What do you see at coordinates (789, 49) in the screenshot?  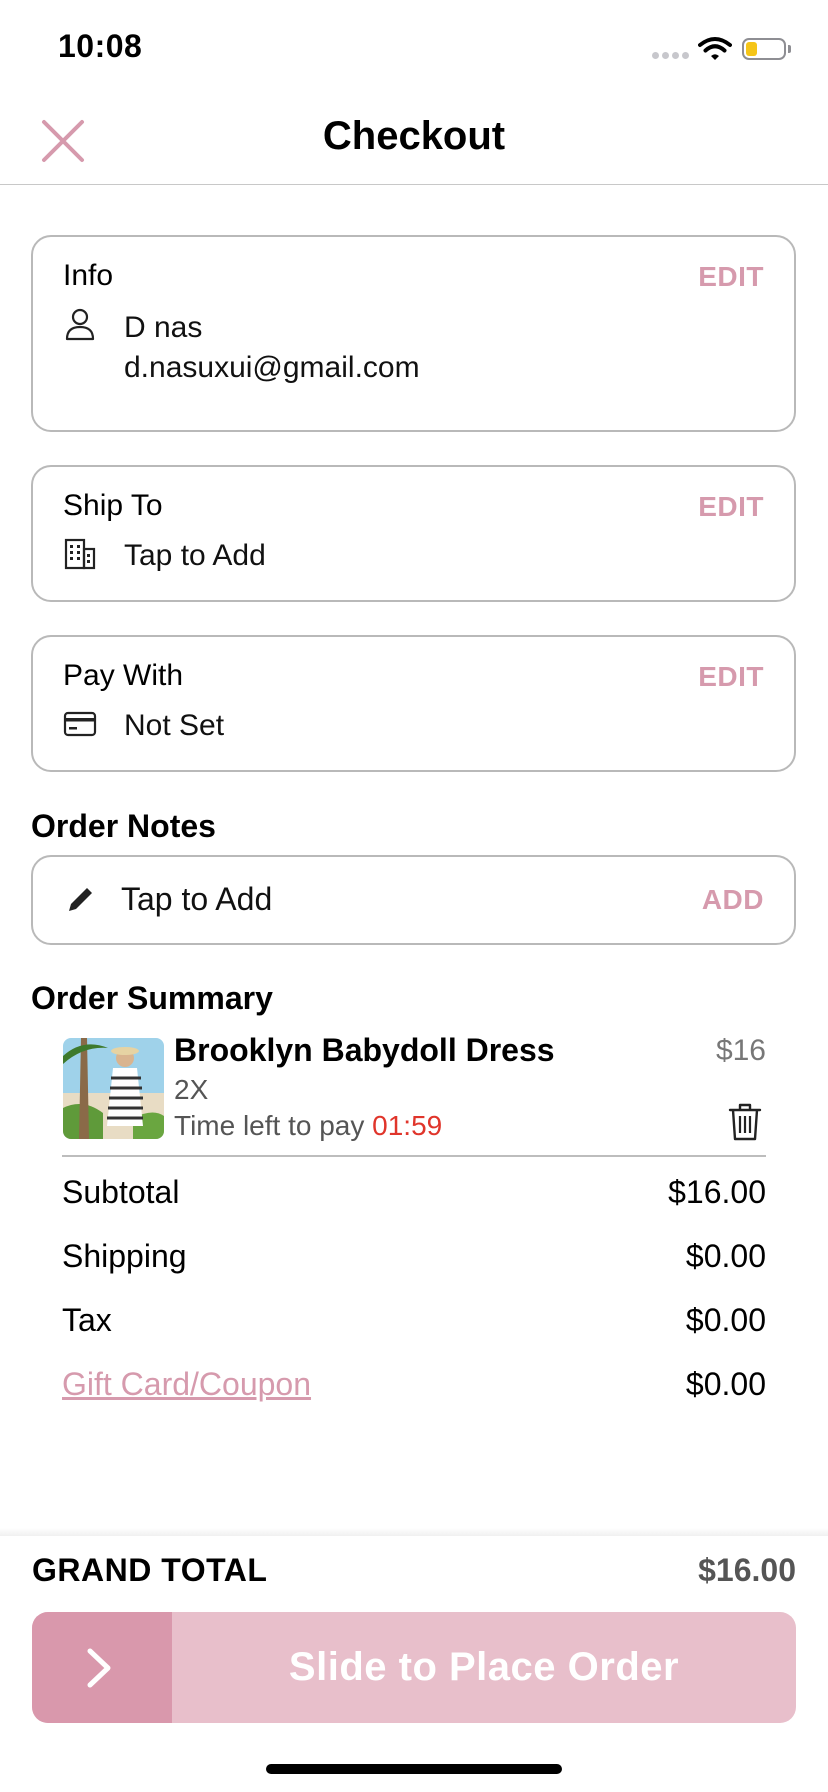 I see `battery-tip` at bounding box center [789, 49].